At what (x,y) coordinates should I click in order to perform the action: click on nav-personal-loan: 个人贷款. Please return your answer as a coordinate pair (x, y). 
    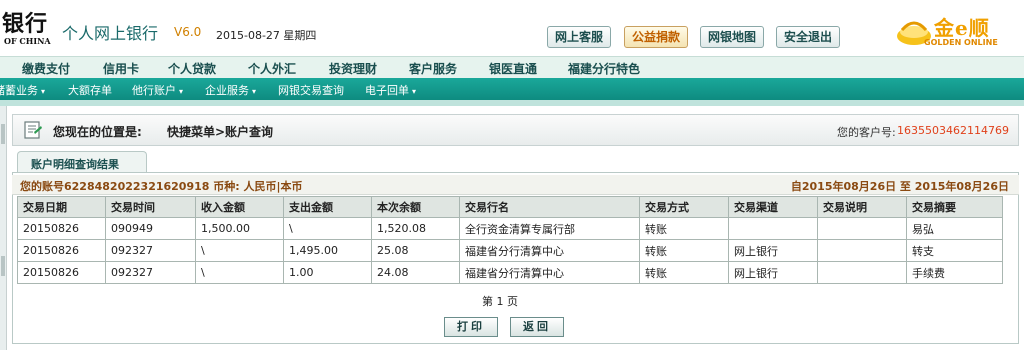
    Looking at the image, I should click on (192, 68).